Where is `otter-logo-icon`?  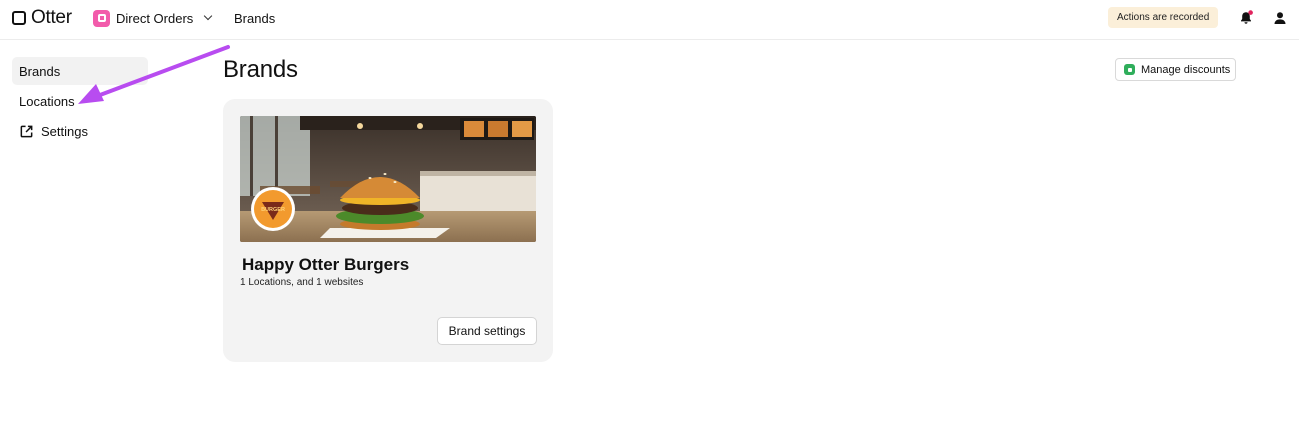 otter-logo-icon is located at coordinates (19, 18).